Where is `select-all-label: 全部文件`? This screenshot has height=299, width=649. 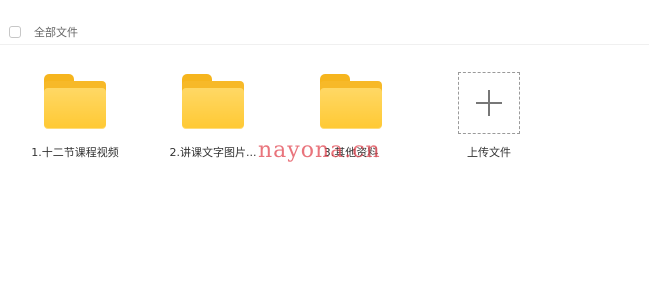
select-all-label: 全部文件 is located at coordinates (56, 32).